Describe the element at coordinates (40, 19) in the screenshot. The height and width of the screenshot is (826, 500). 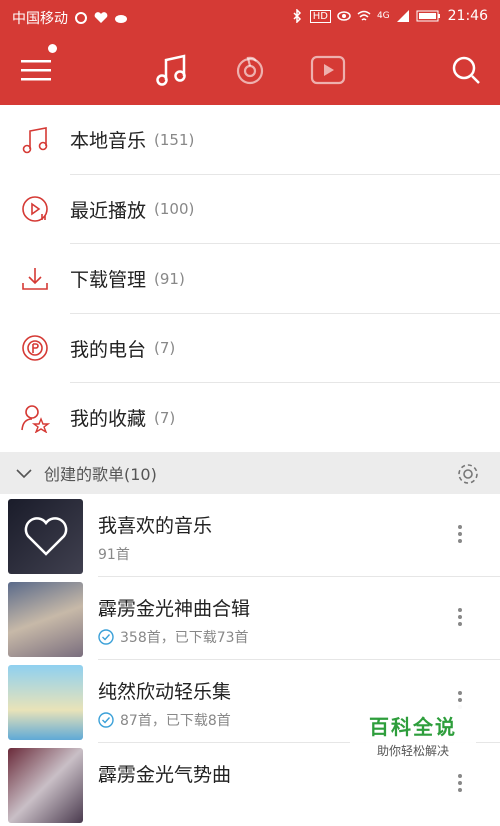
I see `carrier-label: 中国移动` at that location.